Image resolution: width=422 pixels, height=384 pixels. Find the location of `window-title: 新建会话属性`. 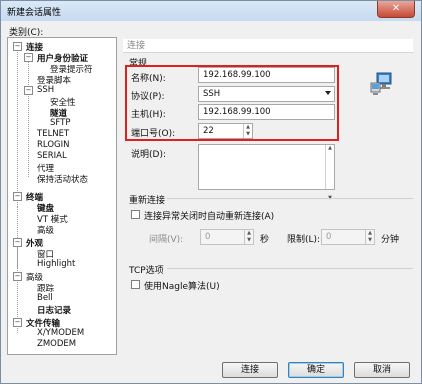

window-title: 新建会话属性 is located at coordinates (34, 13).